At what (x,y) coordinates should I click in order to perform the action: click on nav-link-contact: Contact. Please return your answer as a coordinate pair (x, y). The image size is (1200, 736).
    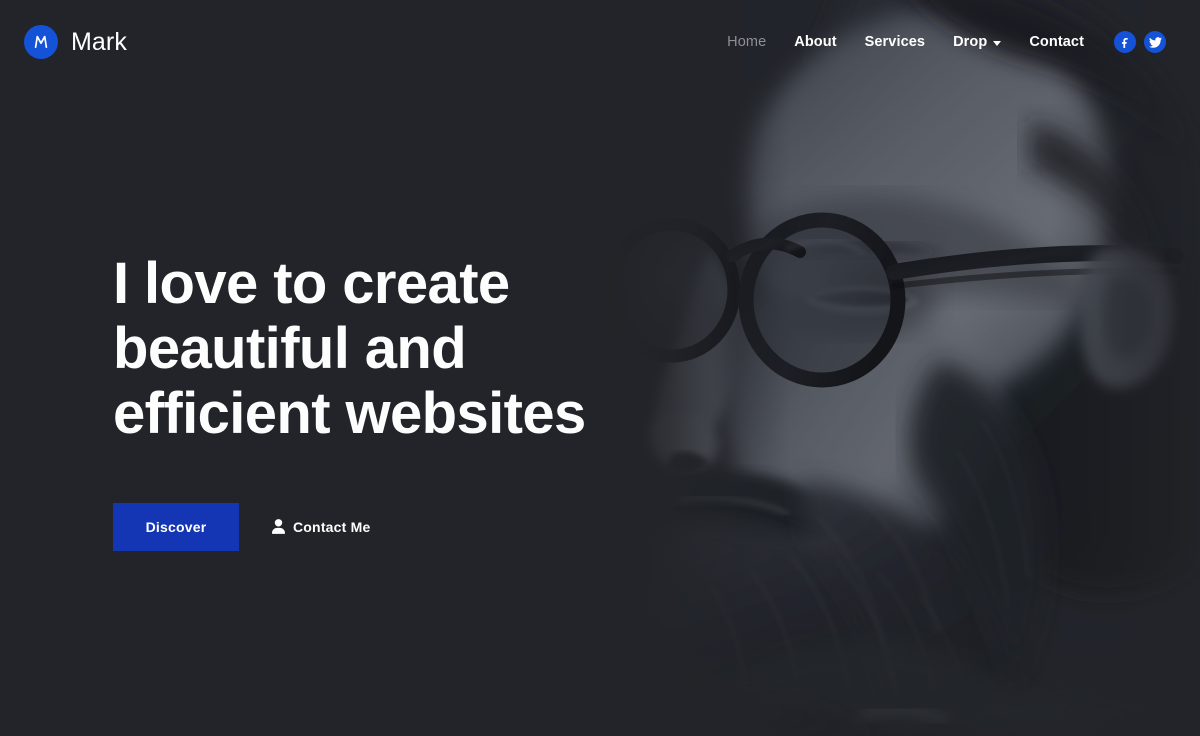
    Looking at the image, I should click on (1056, 42).